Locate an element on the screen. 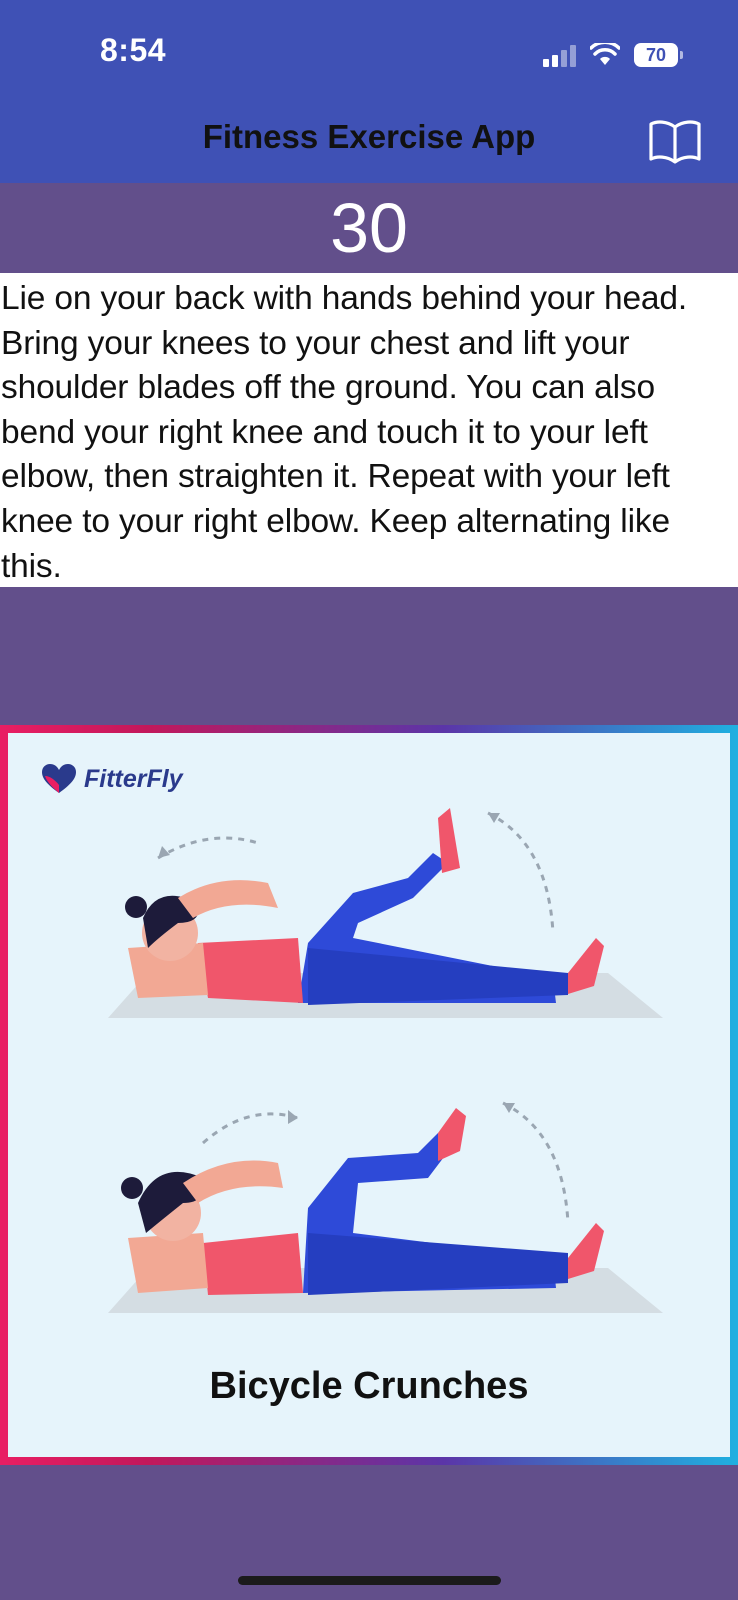  status-icons: 70 is located at coordinates (613, 55).